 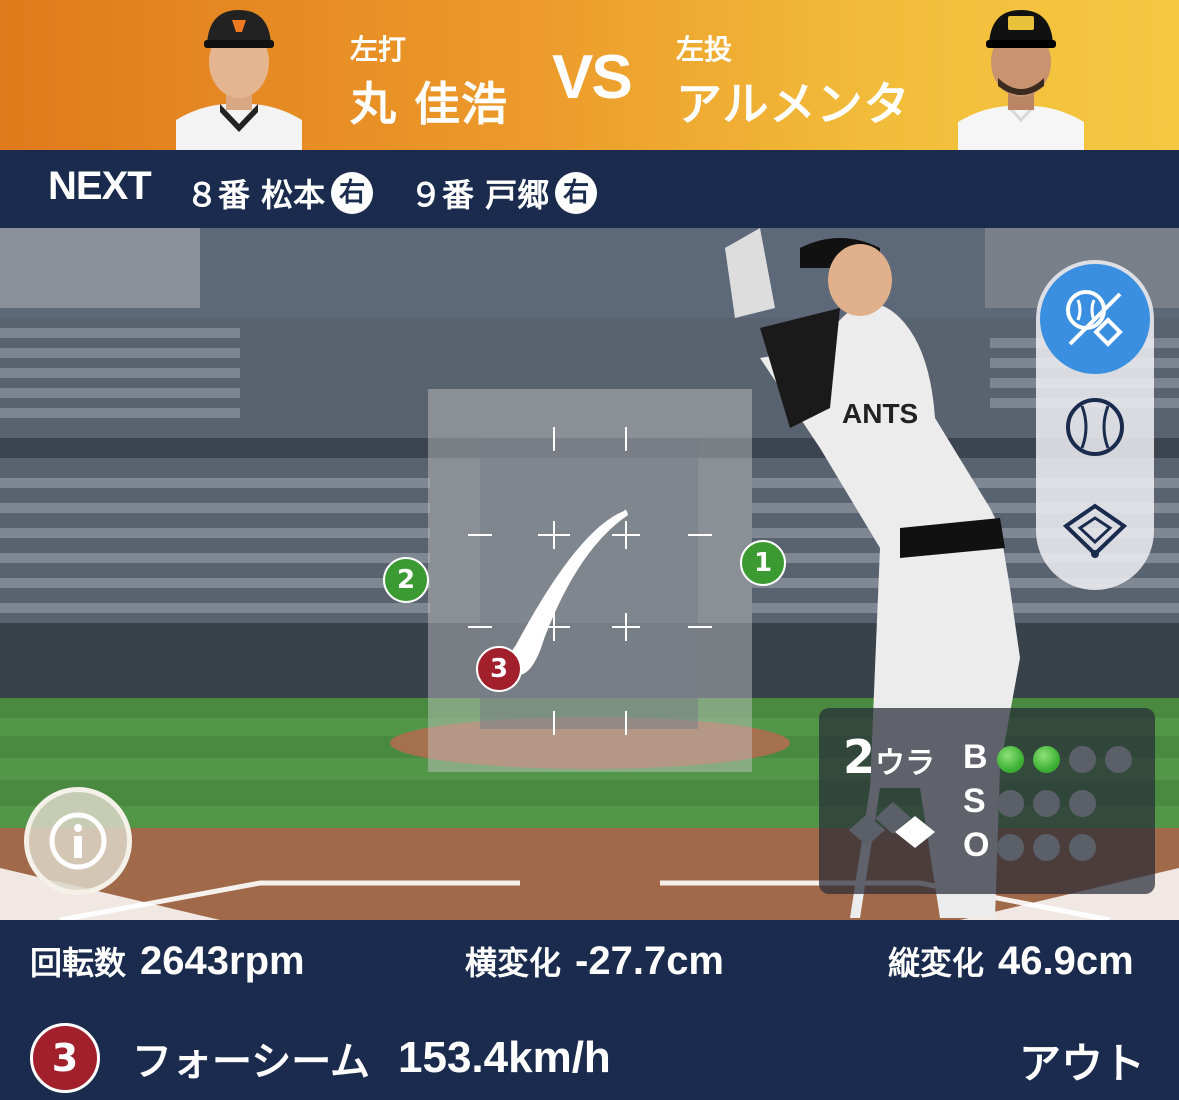 I want to click on horizontal-break-label: 横変化, so click(x=513, y=963).